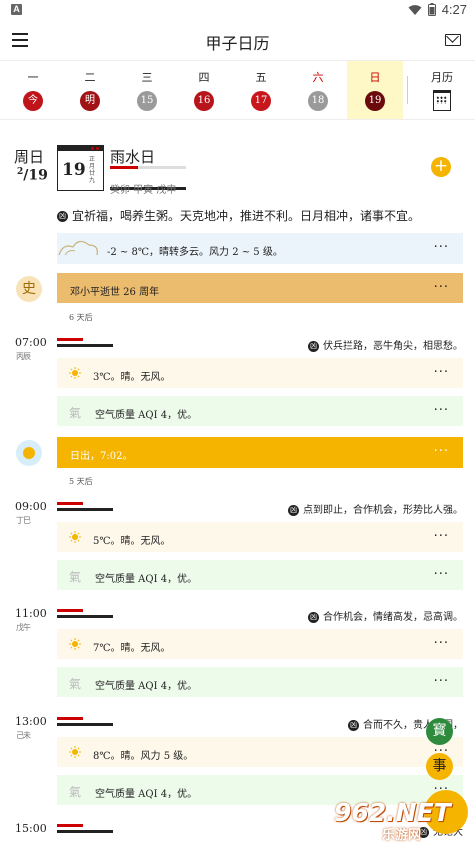  What do you see at coordinates (23, 520) in the screenshot?
I see `slot-zodiac: 丁巳` at bounding box center [23, 520].